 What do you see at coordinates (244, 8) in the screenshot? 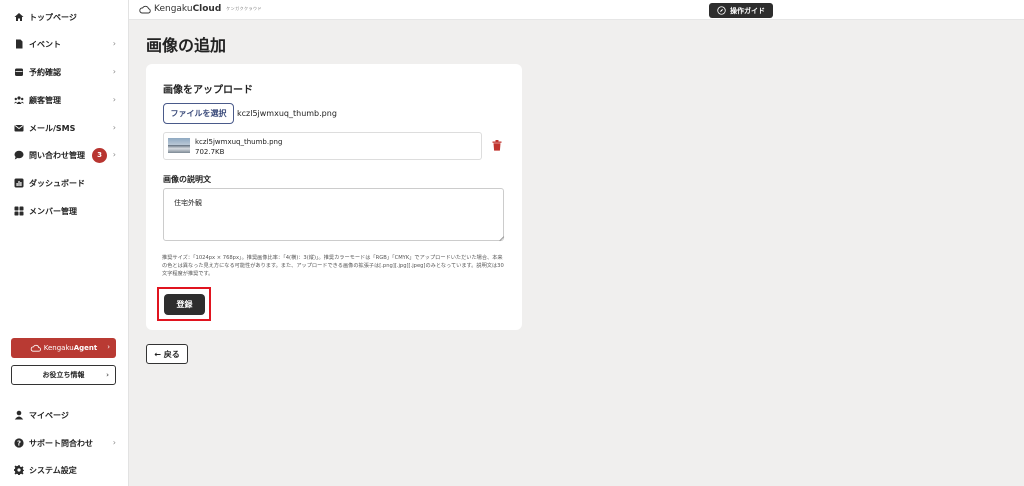
I see `logo-subtitle: ケンガククラウド` at bounding box center [244, 8].